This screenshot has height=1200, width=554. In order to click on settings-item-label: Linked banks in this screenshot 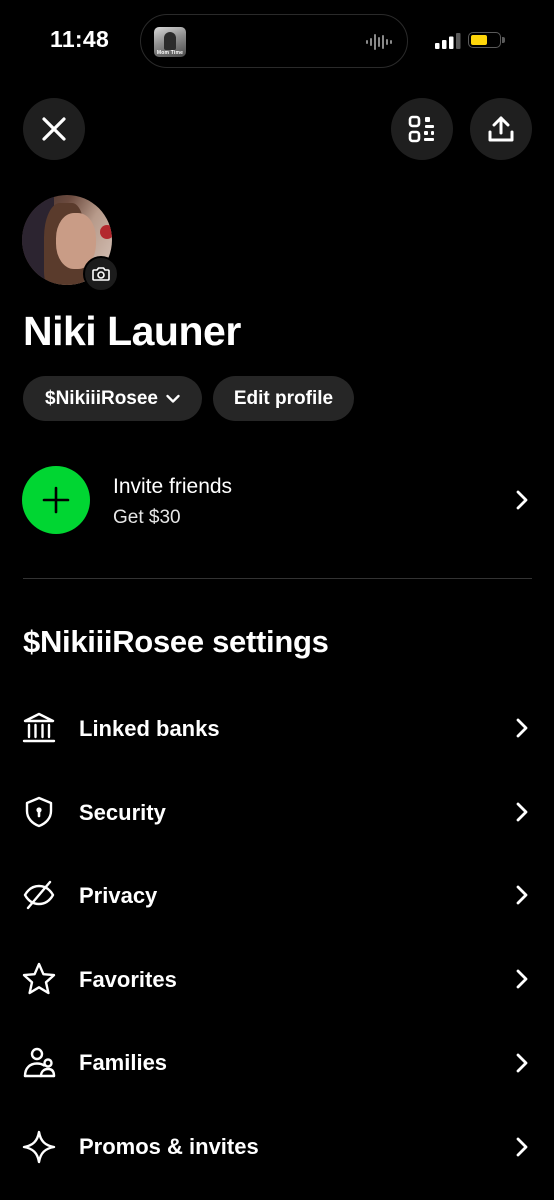, I will do `click(149, 728)`.